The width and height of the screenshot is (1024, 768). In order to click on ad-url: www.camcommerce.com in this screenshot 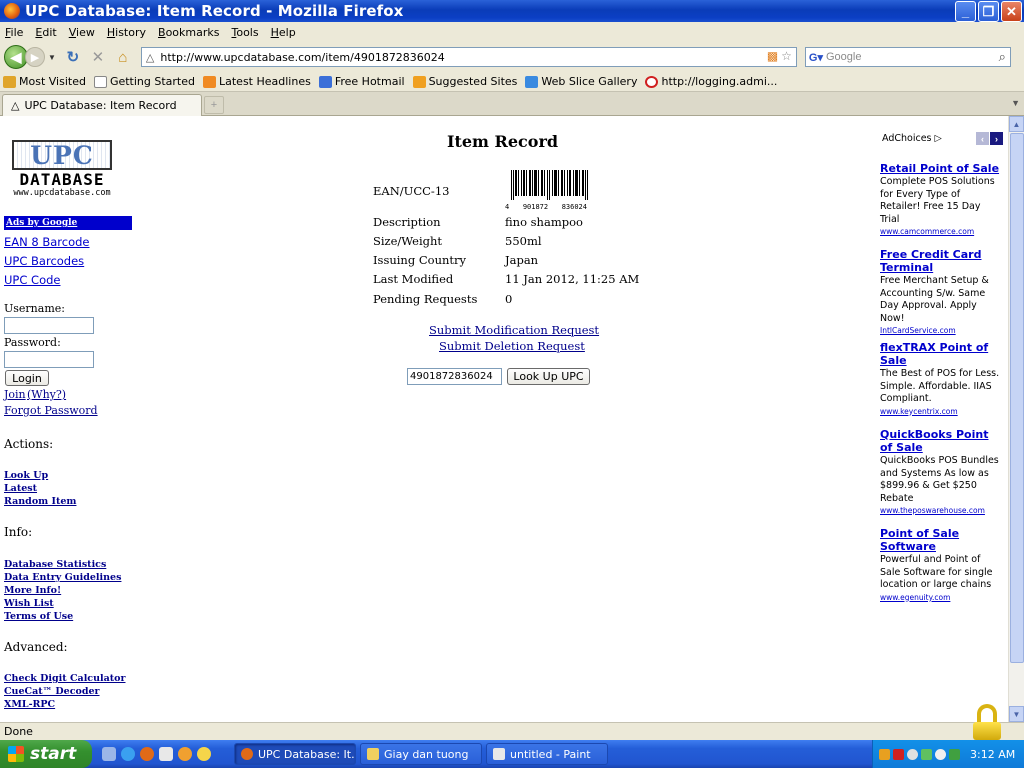, I will do `click(941, 231)`.